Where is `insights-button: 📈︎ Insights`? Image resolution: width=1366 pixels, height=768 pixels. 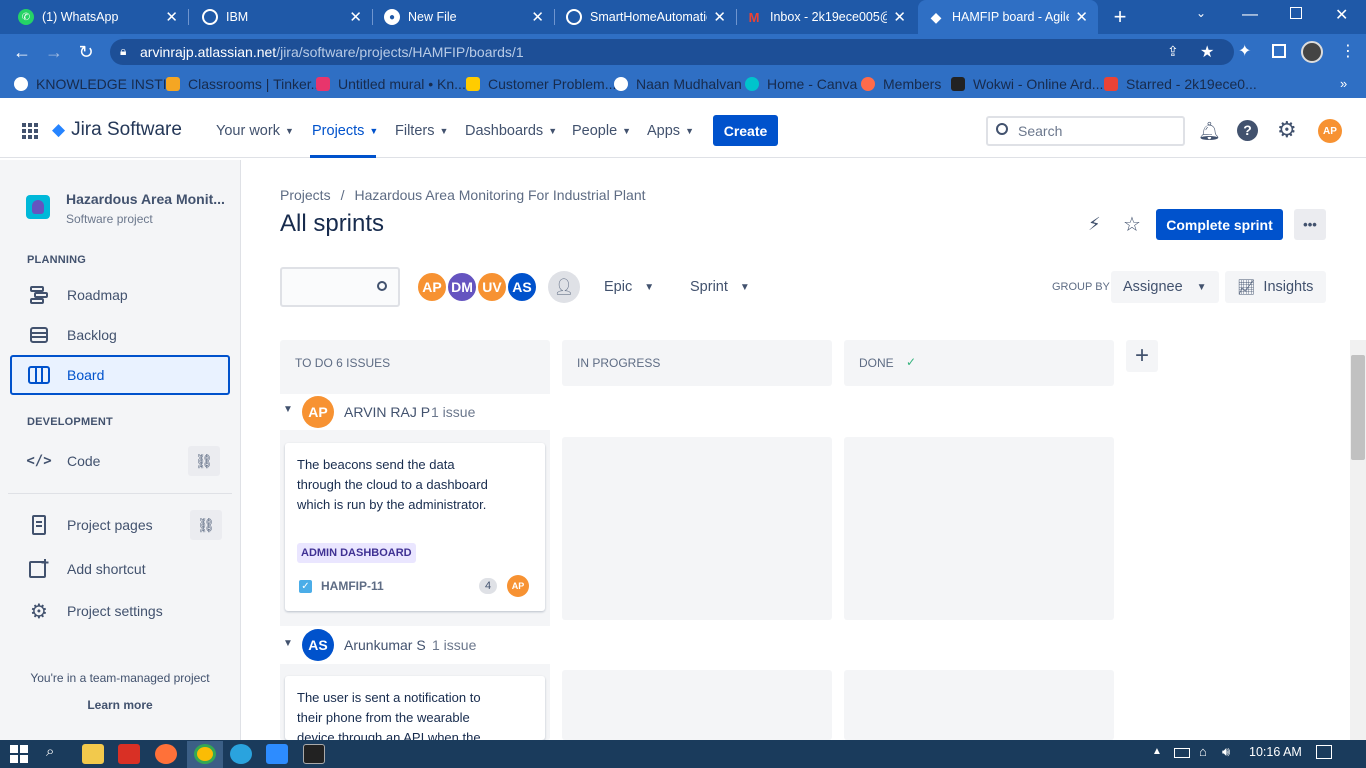 insights-button: 📈︎ Insights is located at coordinates (1275, 287).